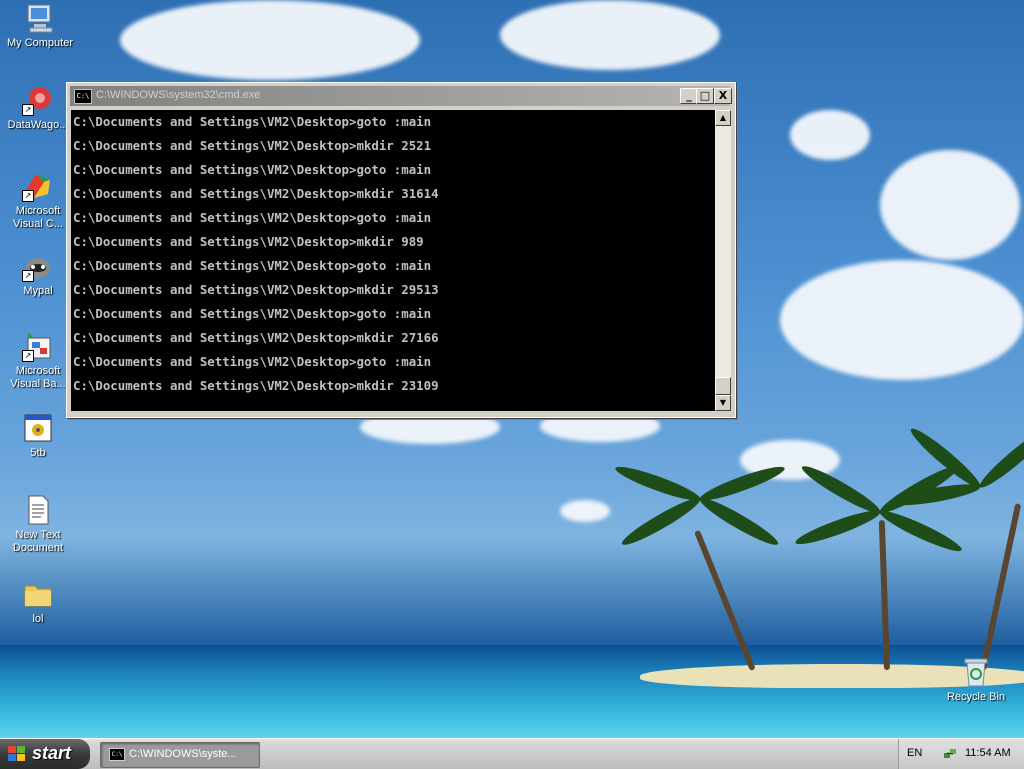 This screenshot has width=1024, height=769. I want to click on desktop-icon-mypal: ↗ Mypal, so click(38, 274).